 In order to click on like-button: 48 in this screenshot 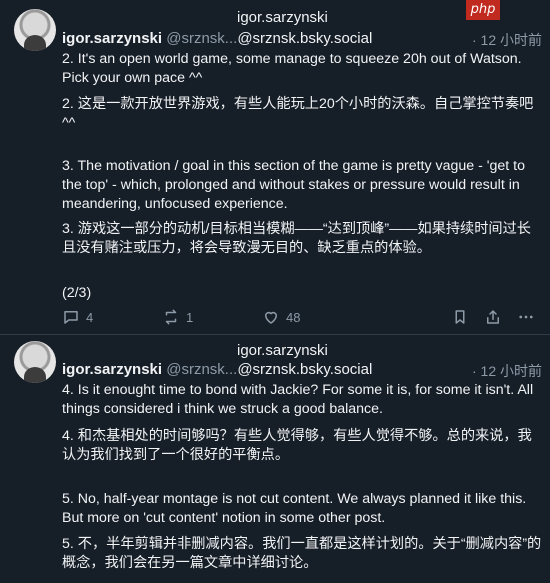, I will do `click(281, 317)`.